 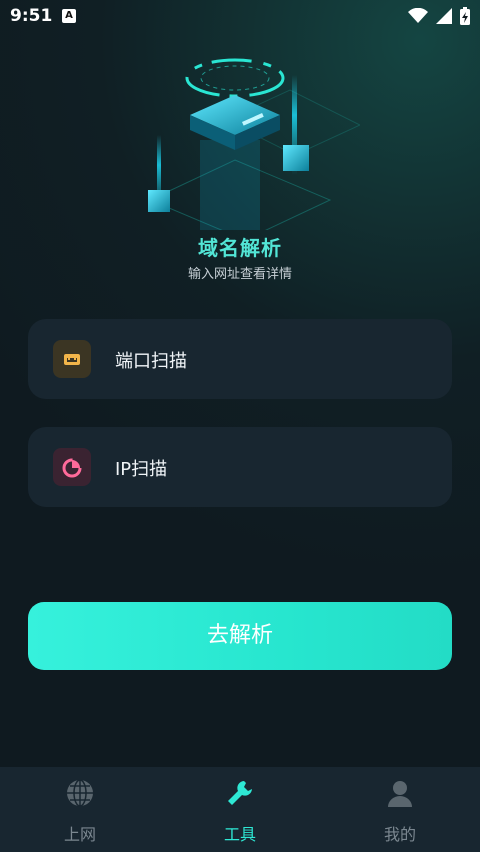 I want to click on globe-icon, so click(x=80, y=793).